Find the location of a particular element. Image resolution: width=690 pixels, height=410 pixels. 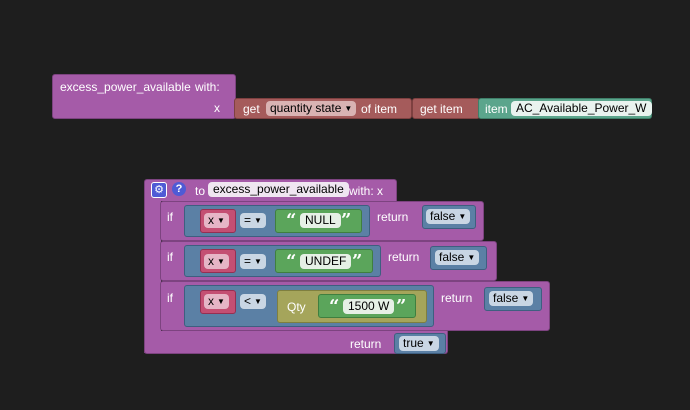

variable-dropdown-3: x ▼ is located at coordinates (216, 301).